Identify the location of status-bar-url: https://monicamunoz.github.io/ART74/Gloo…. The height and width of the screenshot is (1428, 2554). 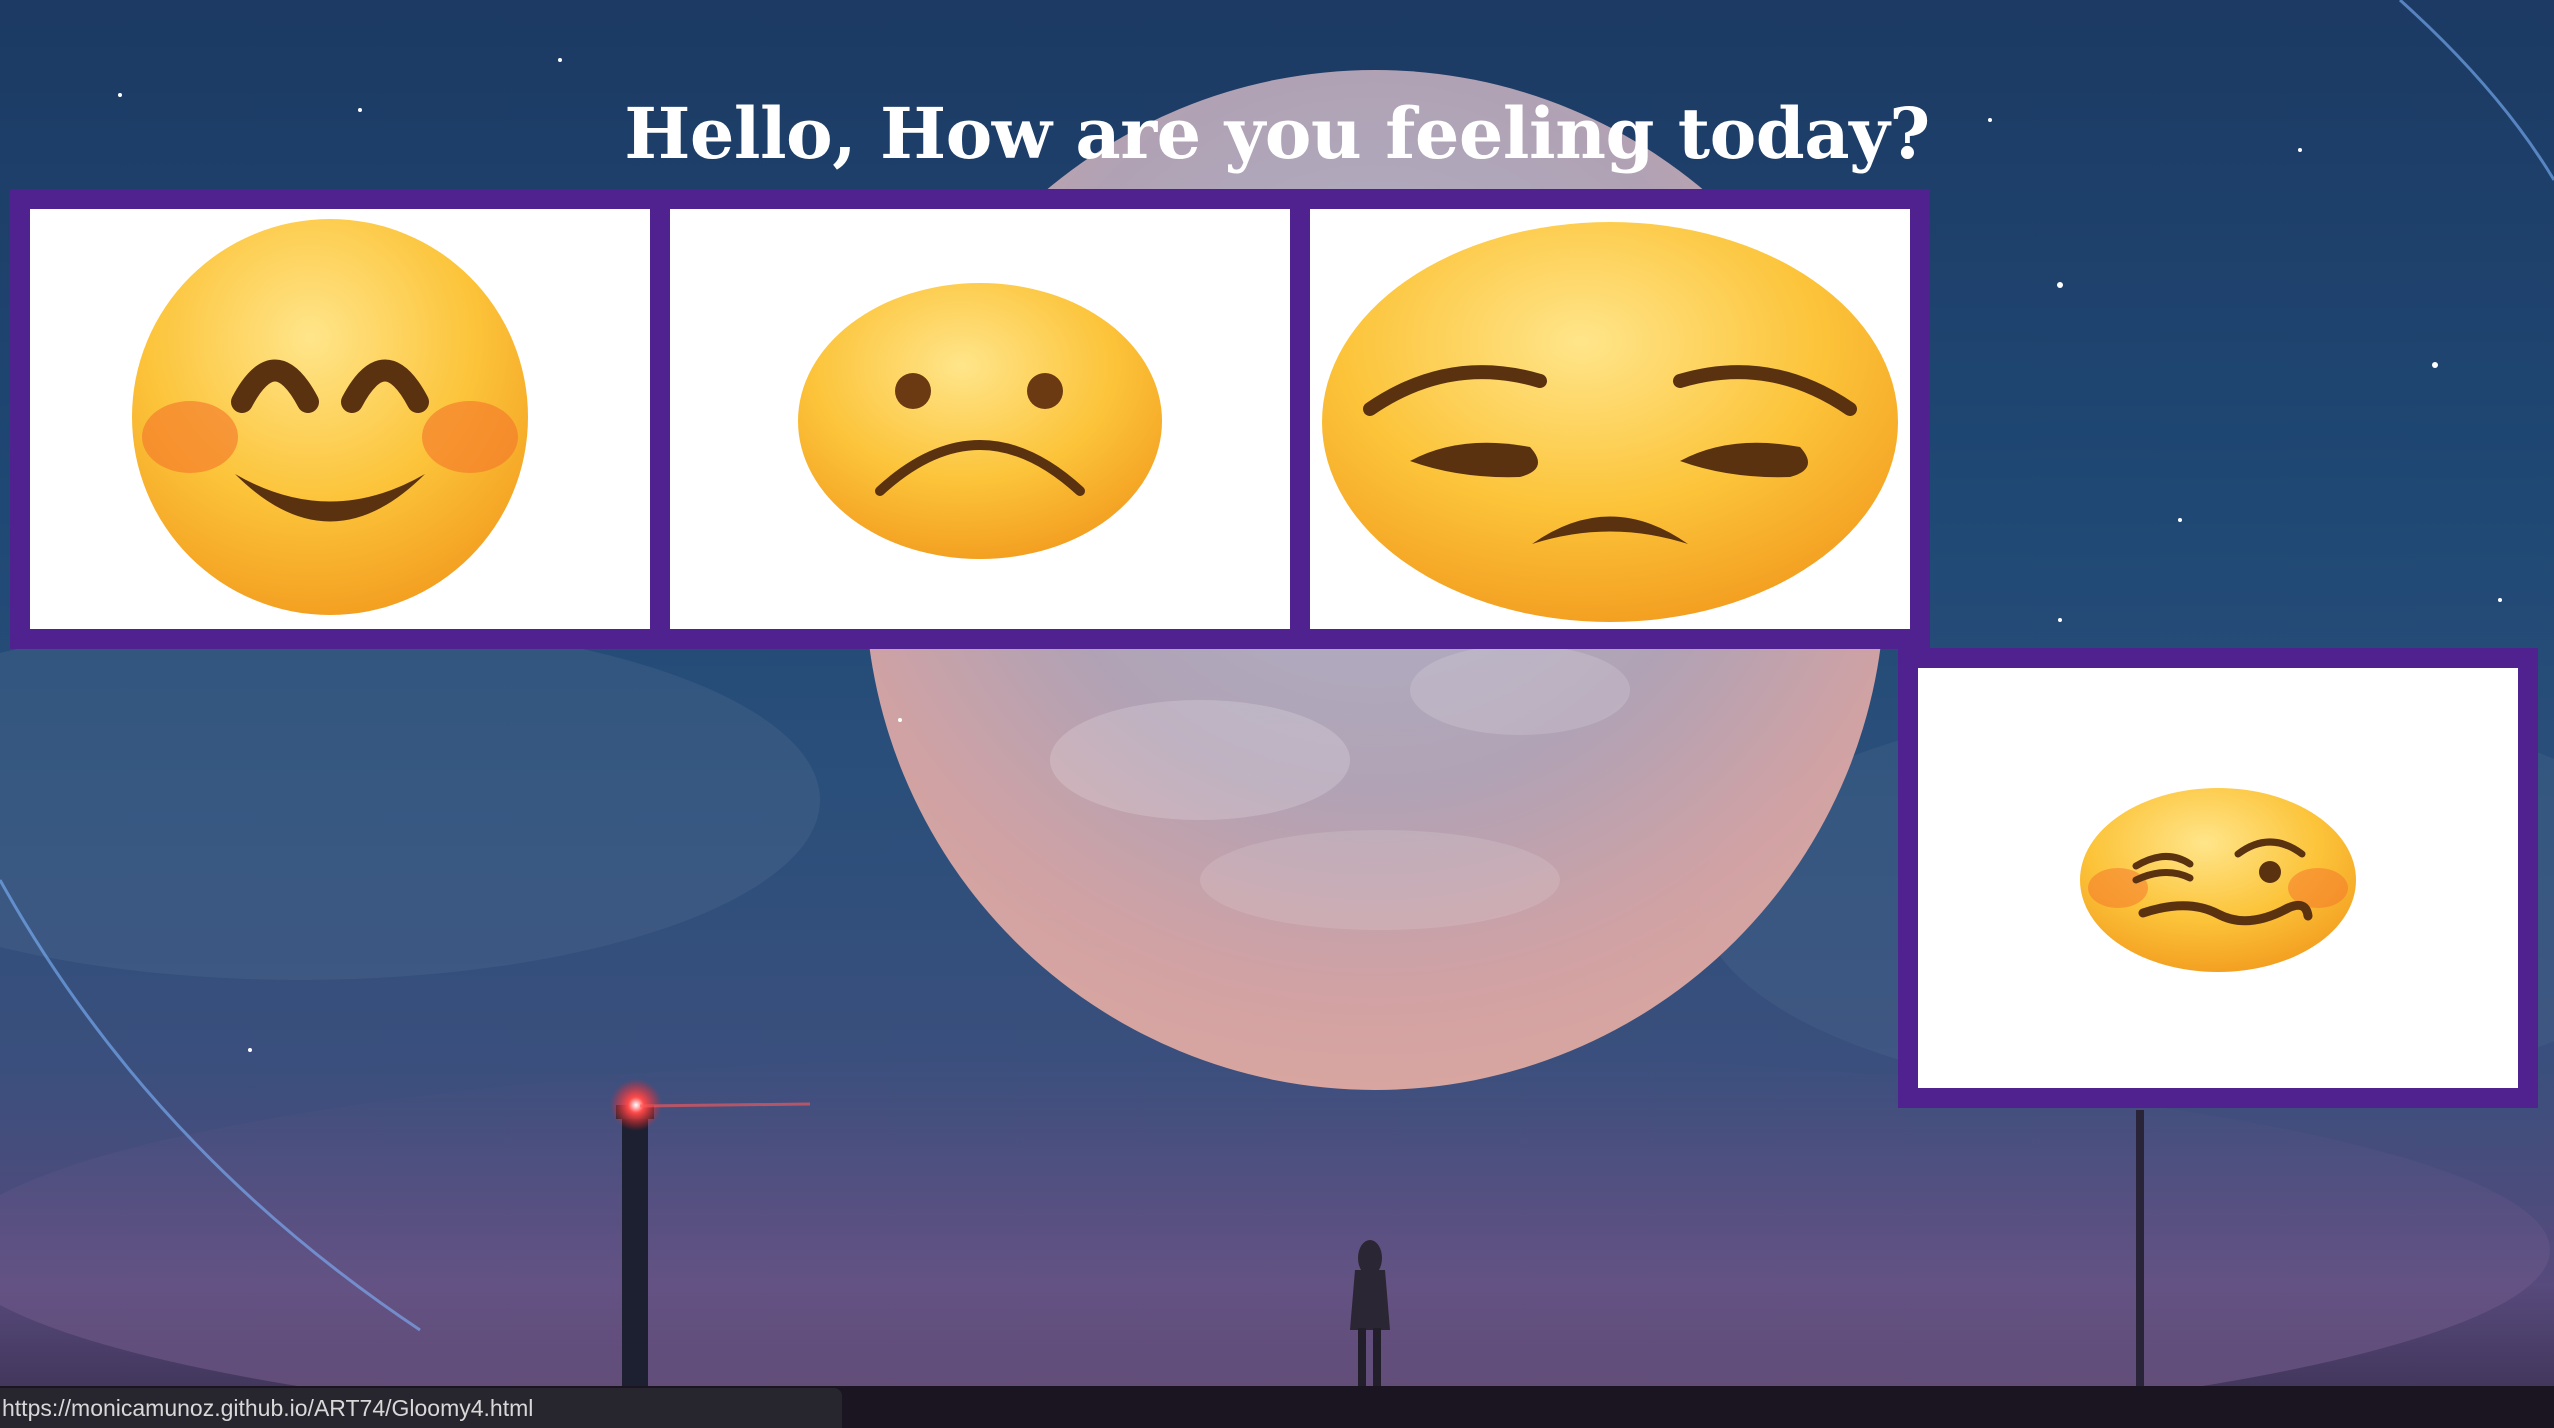
(421, 1408).